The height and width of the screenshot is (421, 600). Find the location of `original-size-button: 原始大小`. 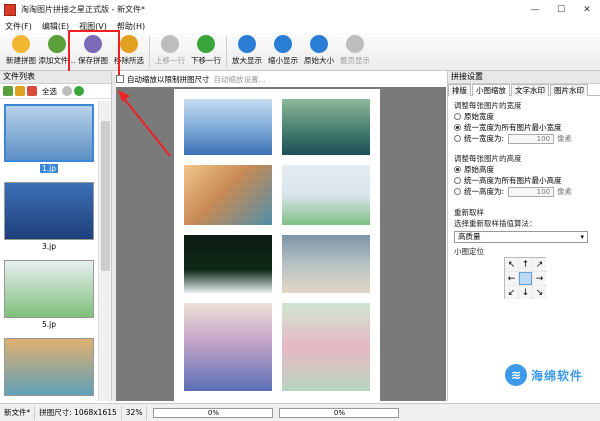

original-size-button: 原始大小 is located at coordinates (319, 51).